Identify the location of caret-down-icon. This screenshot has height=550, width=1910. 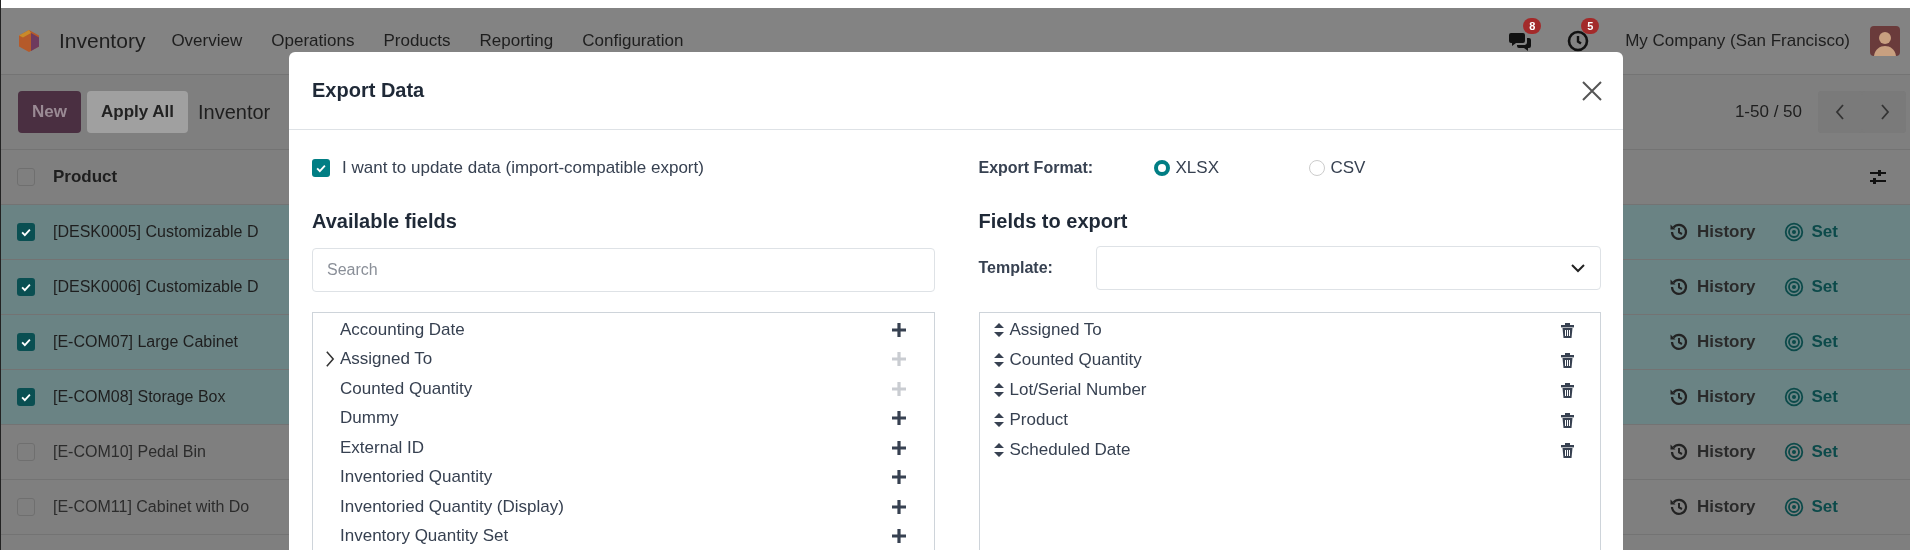
(1578, 268).